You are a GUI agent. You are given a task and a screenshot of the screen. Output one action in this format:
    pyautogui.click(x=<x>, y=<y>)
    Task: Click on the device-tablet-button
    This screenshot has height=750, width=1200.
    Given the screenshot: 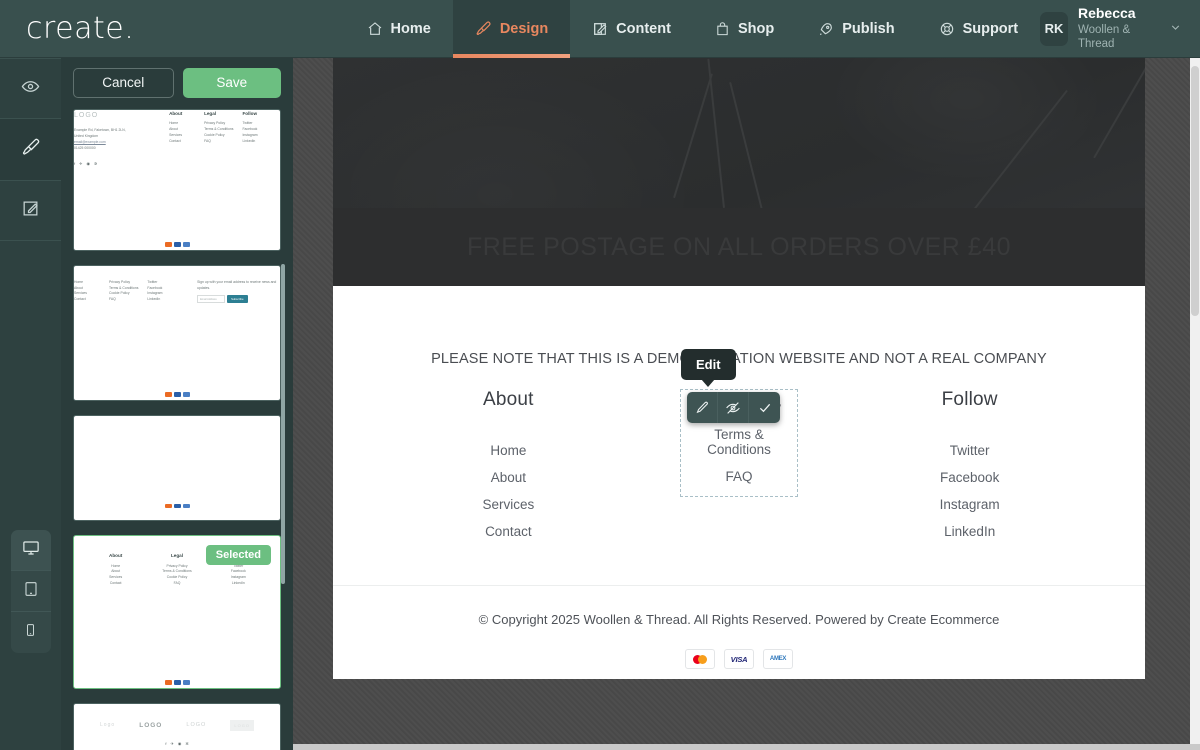 What is the action you would take?
    pyautogui.click(x=30, y=591)
    